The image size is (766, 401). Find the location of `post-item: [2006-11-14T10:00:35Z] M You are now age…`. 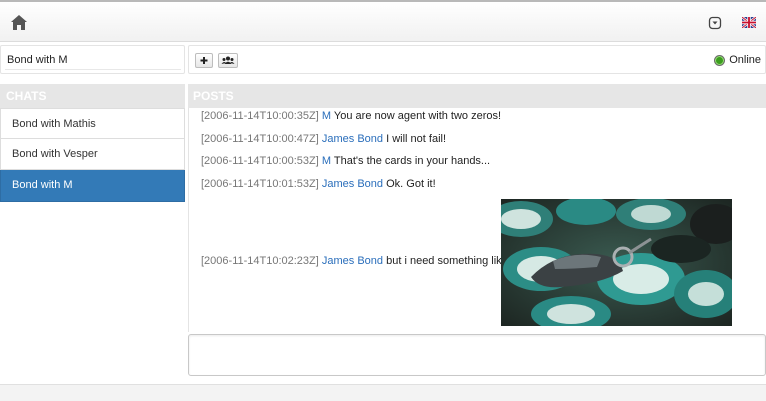

post-item: [2006-11-14T10:00:35Z] M You are now age… is located at coordinates (351, 116).